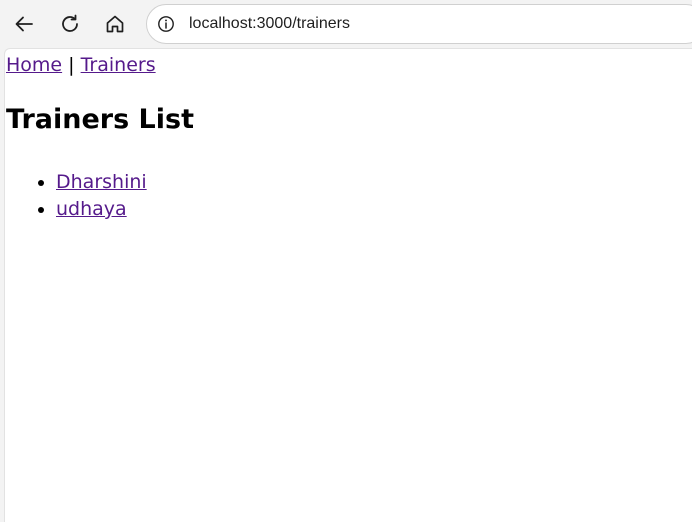  I want to click on list-item: udhaya, so click(101, 209).